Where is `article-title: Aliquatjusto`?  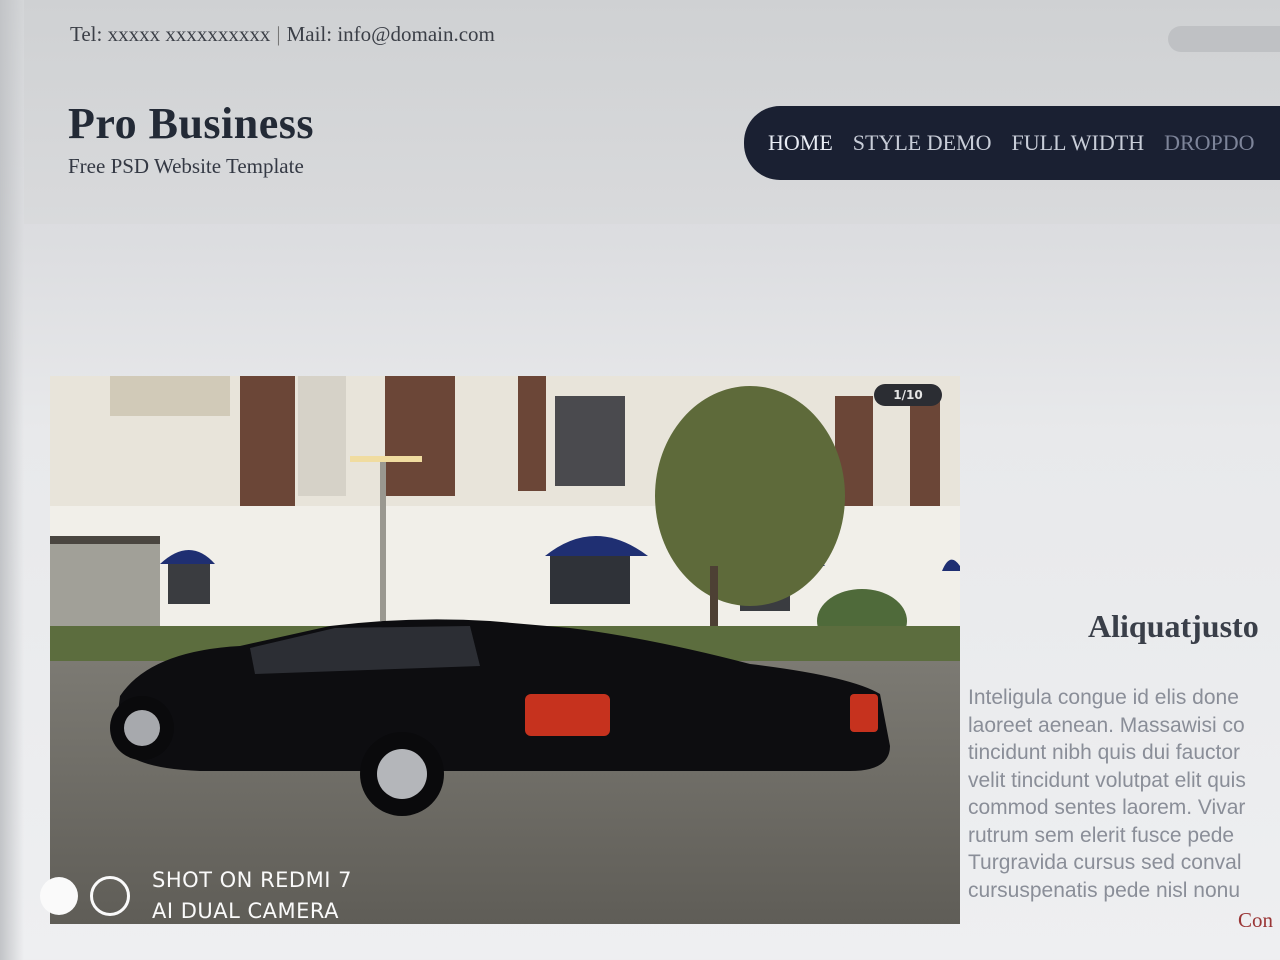
article-title: Aliquatjusto is located at coordinates (1173, 626).